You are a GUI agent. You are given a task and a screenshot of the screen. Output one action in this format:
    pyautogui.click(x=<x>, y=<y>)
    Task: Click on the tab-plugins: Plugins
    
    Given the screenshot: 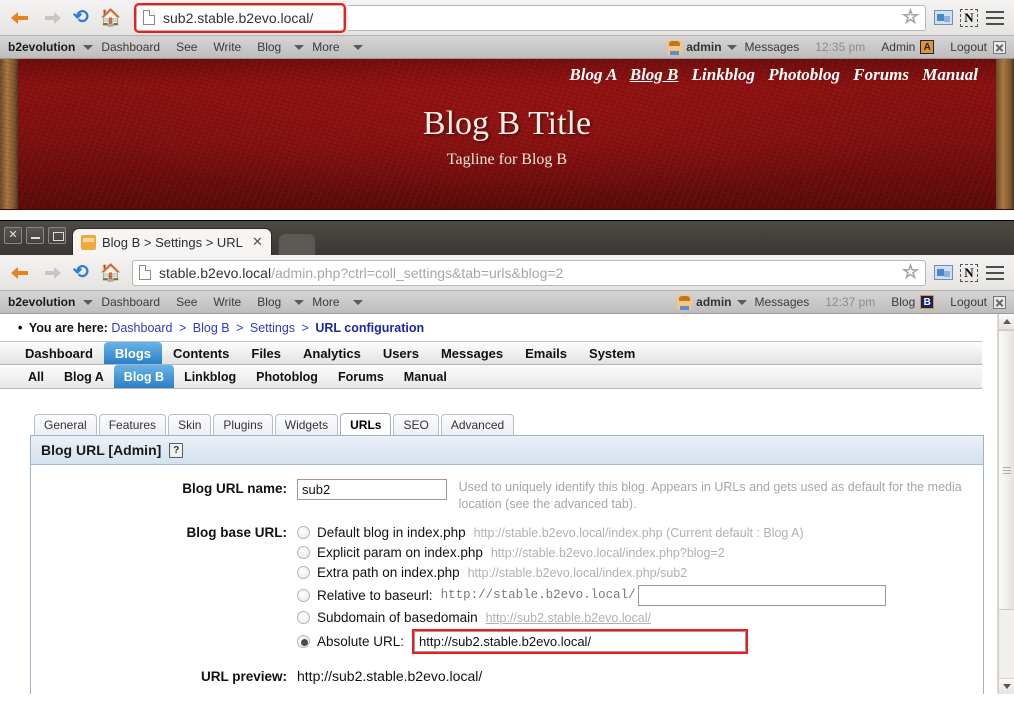 What is the action you would take?
    pyautogui.click(x=243, y=424)
    